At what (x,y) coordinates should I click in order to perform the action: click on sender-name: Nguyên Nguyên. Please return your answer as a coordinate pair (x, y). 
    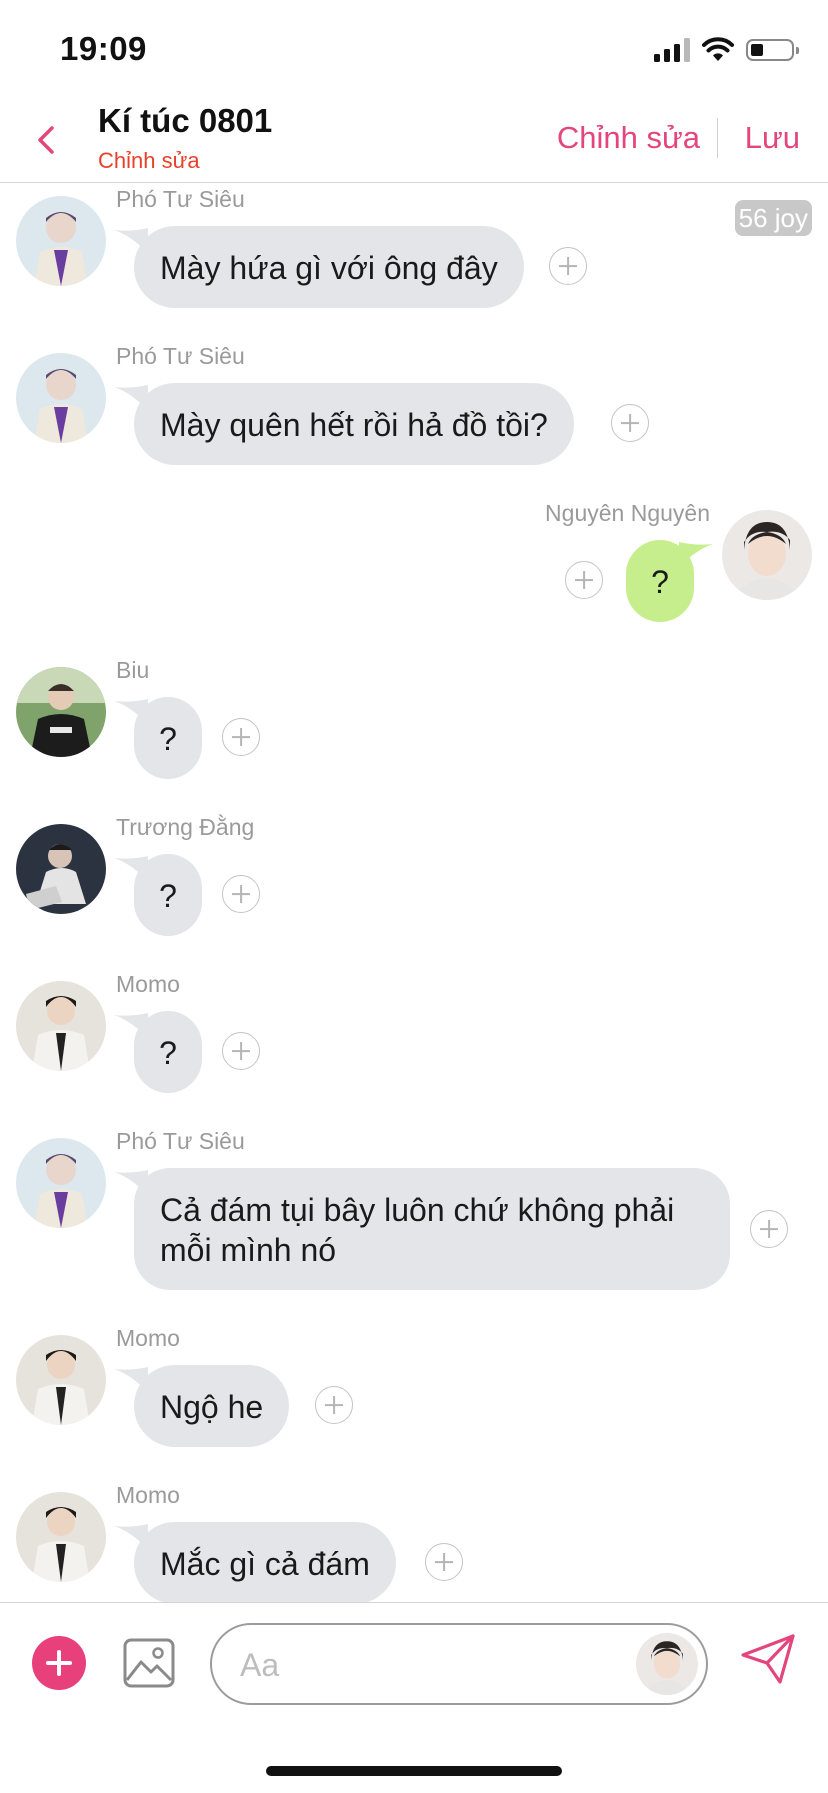
    Looking at the image, I should click on (627, 513).